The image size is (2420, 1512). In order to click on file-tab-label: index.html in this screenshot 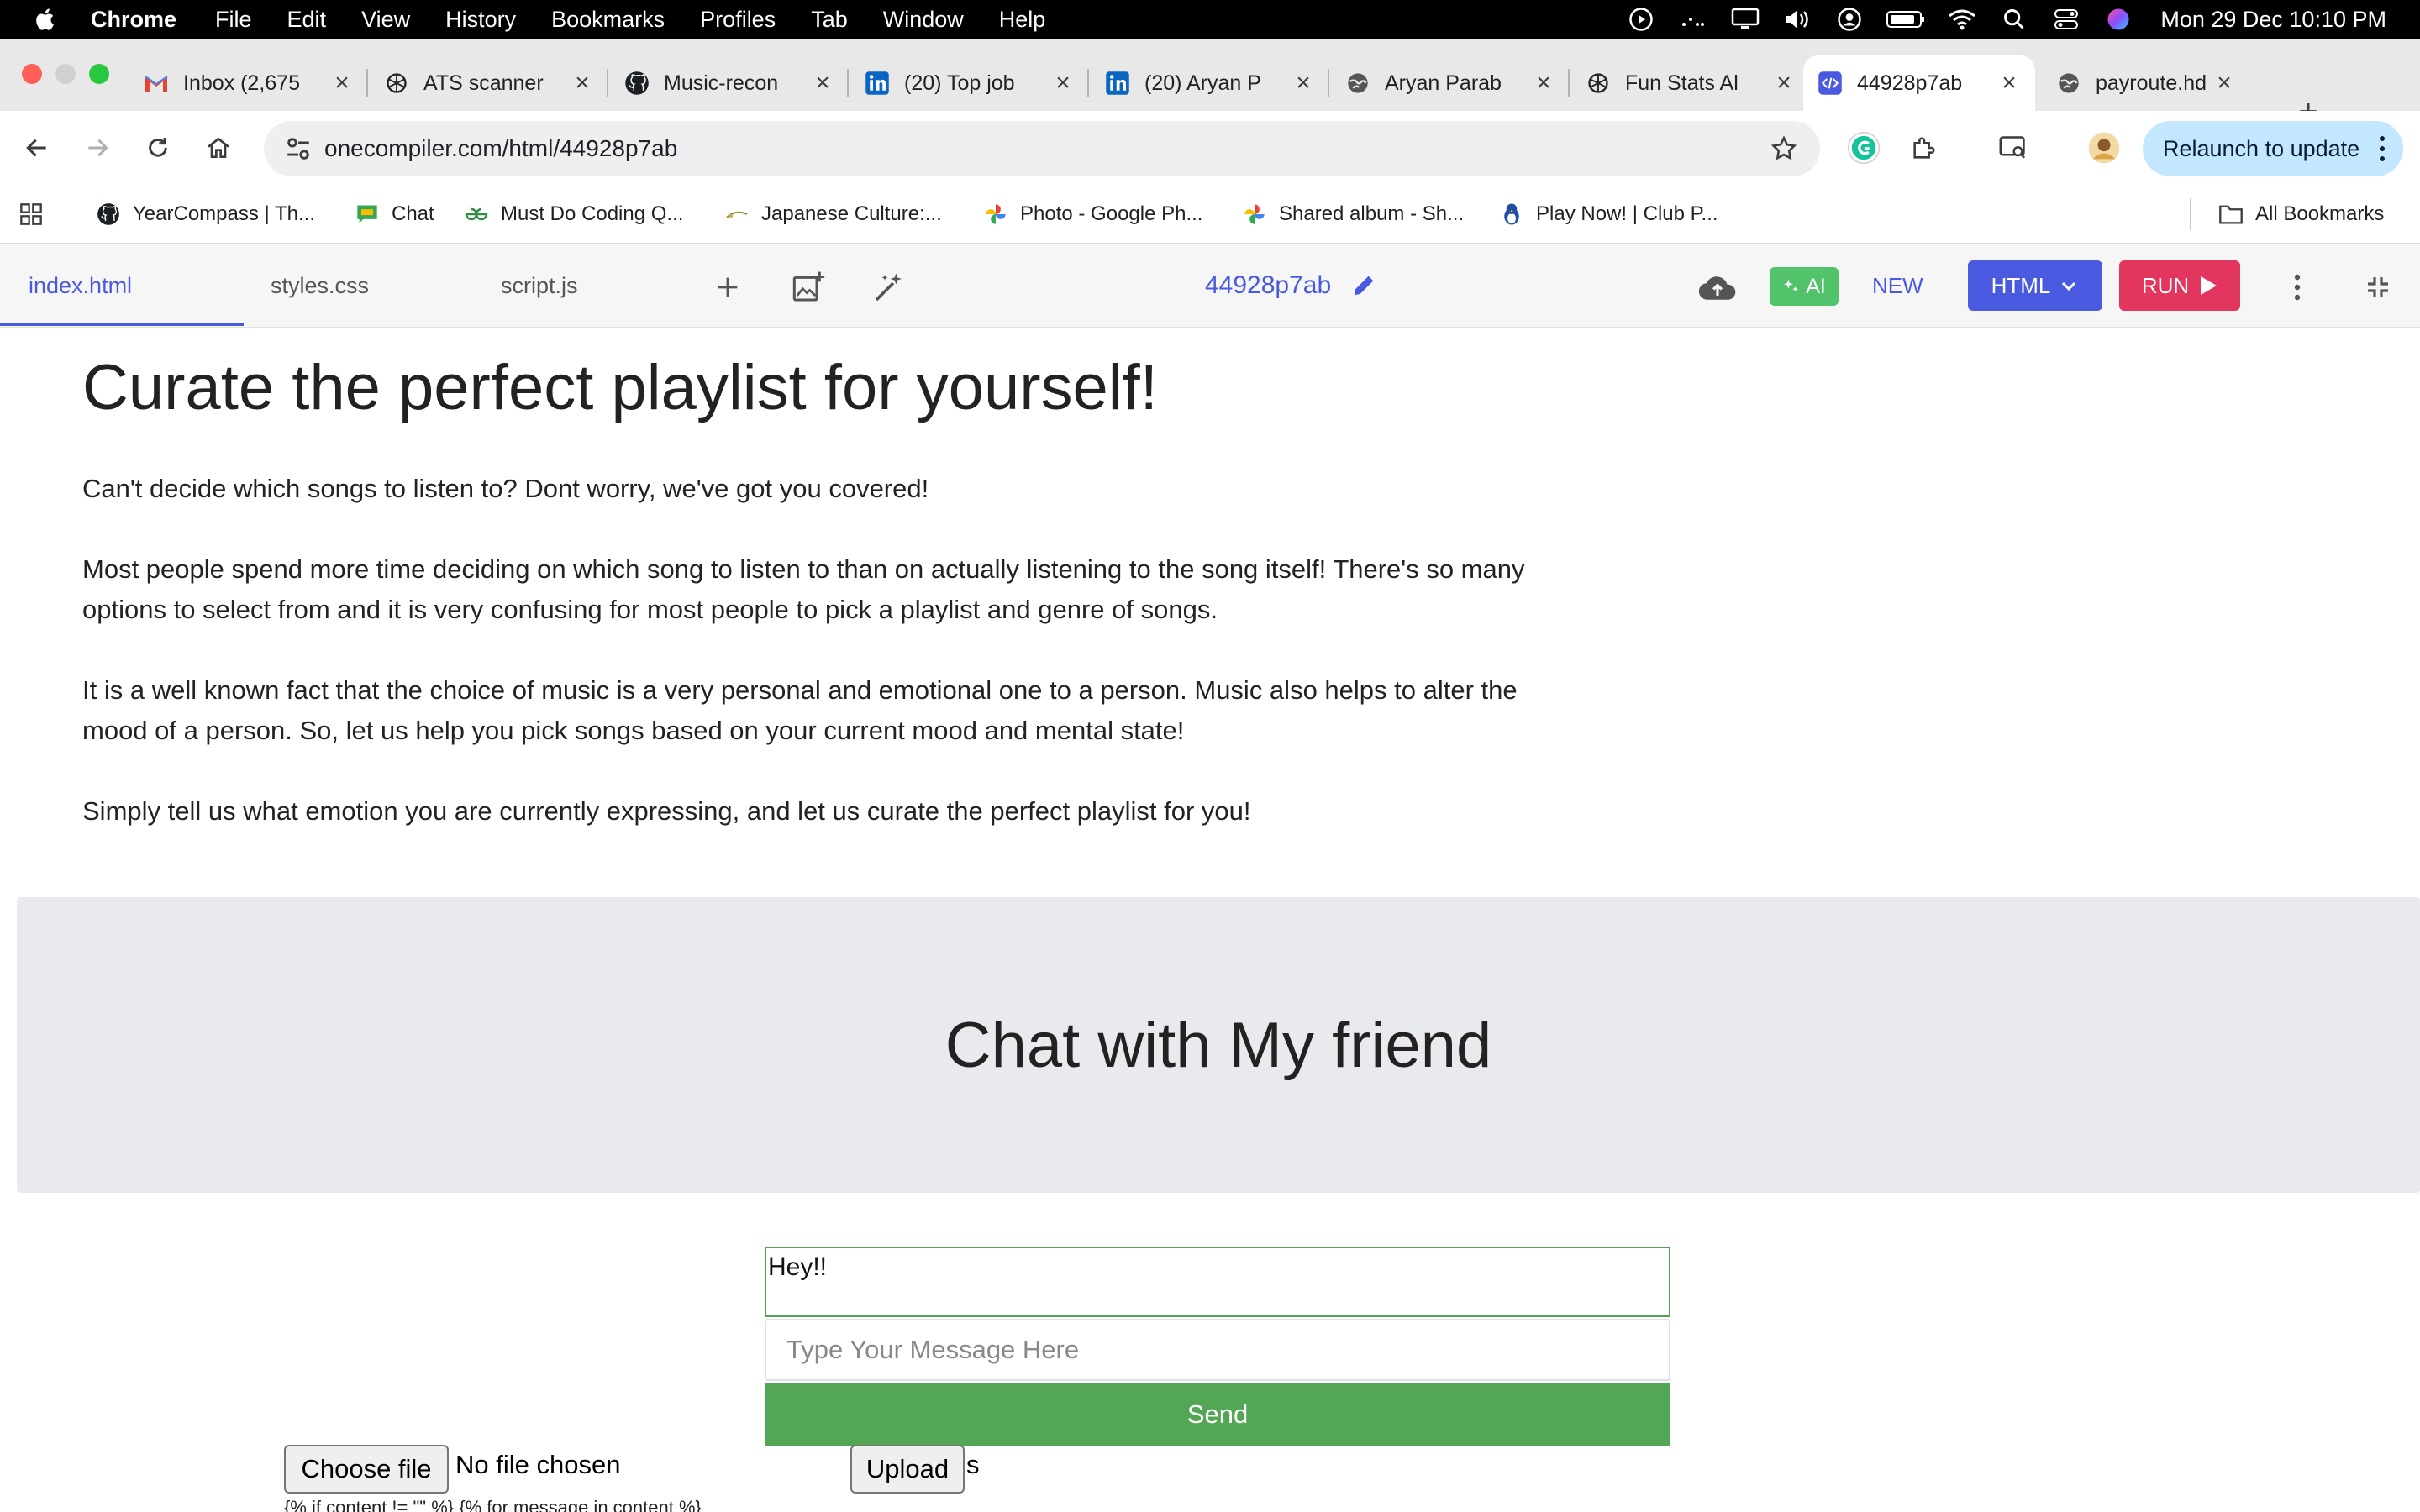, I will do `click(81, 285)`.